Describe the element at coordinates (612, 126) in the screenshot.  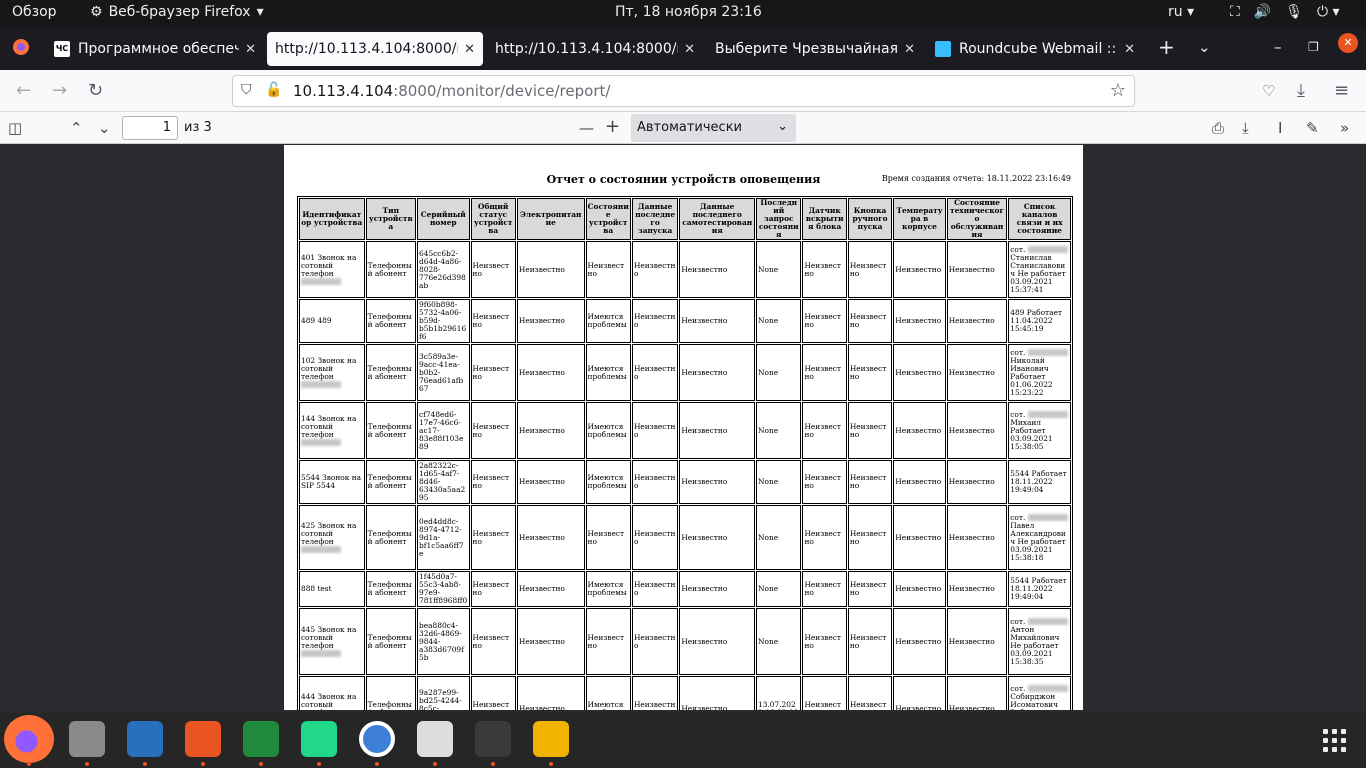
I see `zoom-in-icon: +` at that location.